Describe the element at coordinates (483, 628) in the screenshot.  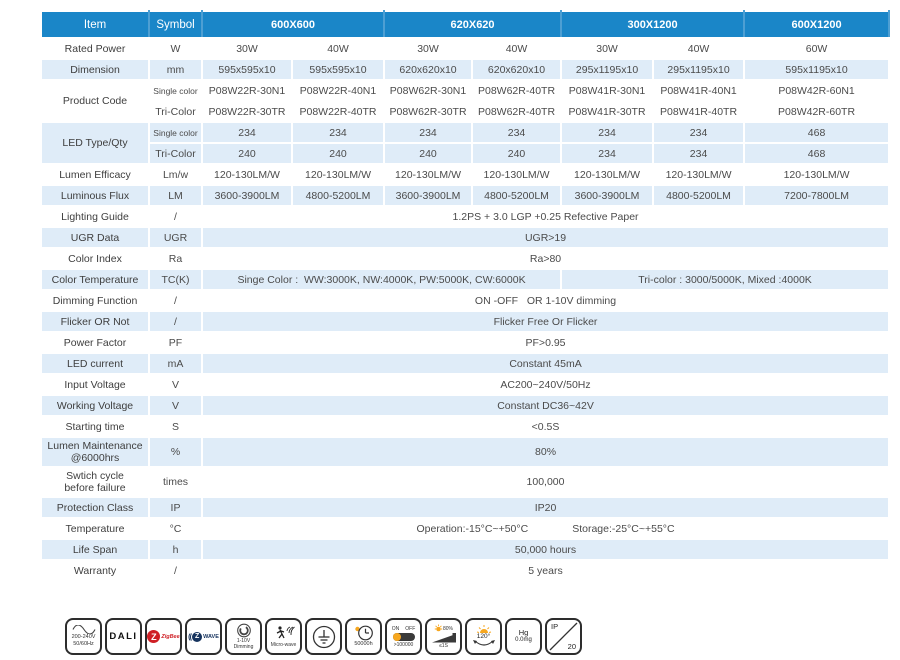
I see `sun-icon` at that location.